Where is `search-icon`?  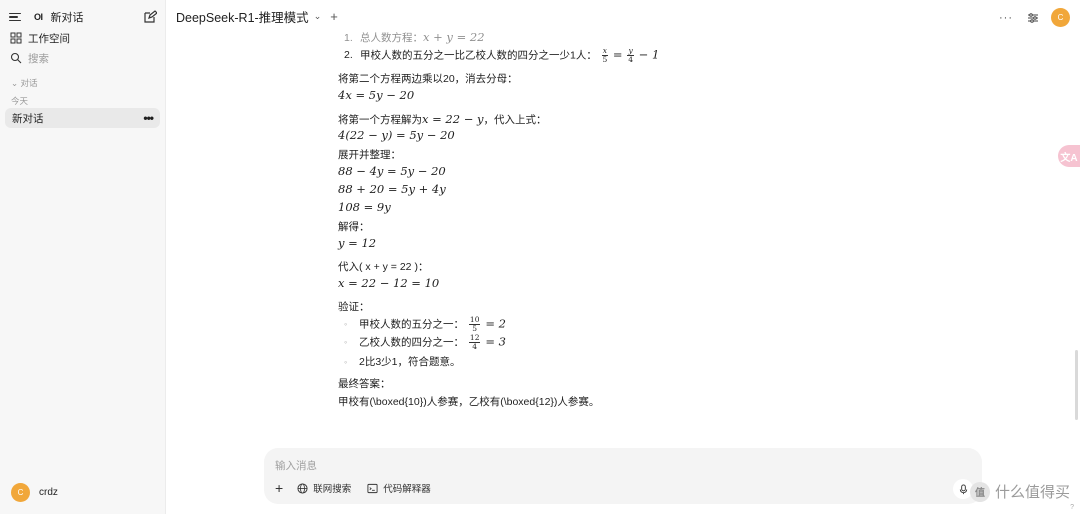
search-icon is located at coordinates (16, 58).